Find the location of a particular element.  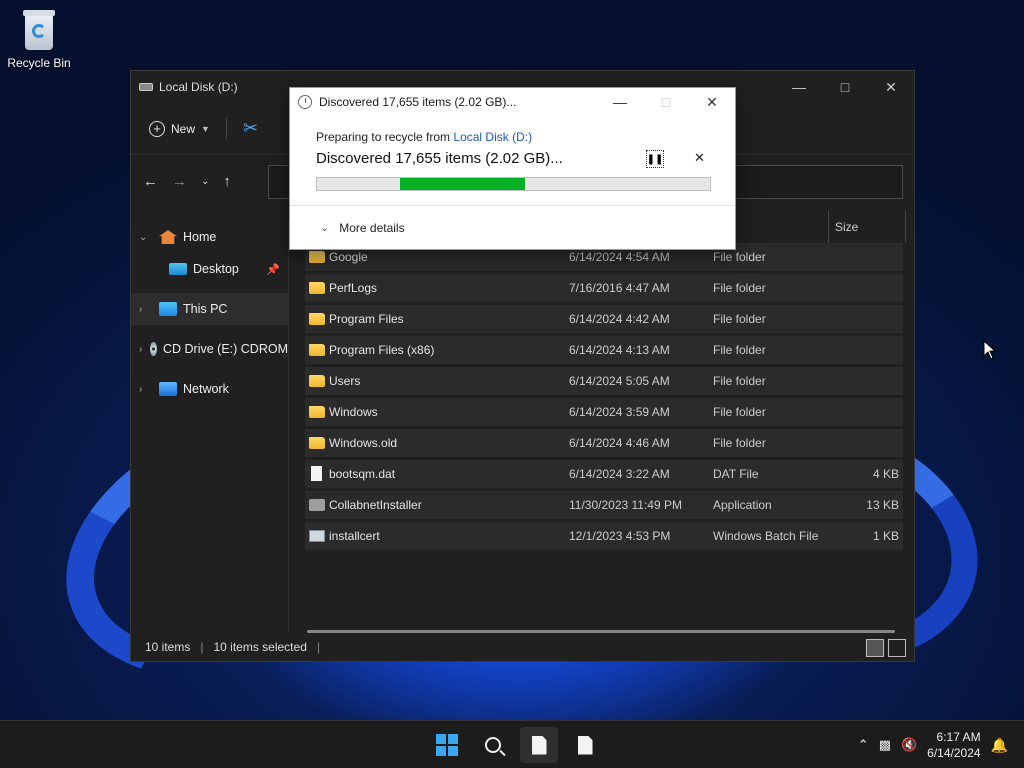

file-name: Windows is located at coordinates (353, 412).